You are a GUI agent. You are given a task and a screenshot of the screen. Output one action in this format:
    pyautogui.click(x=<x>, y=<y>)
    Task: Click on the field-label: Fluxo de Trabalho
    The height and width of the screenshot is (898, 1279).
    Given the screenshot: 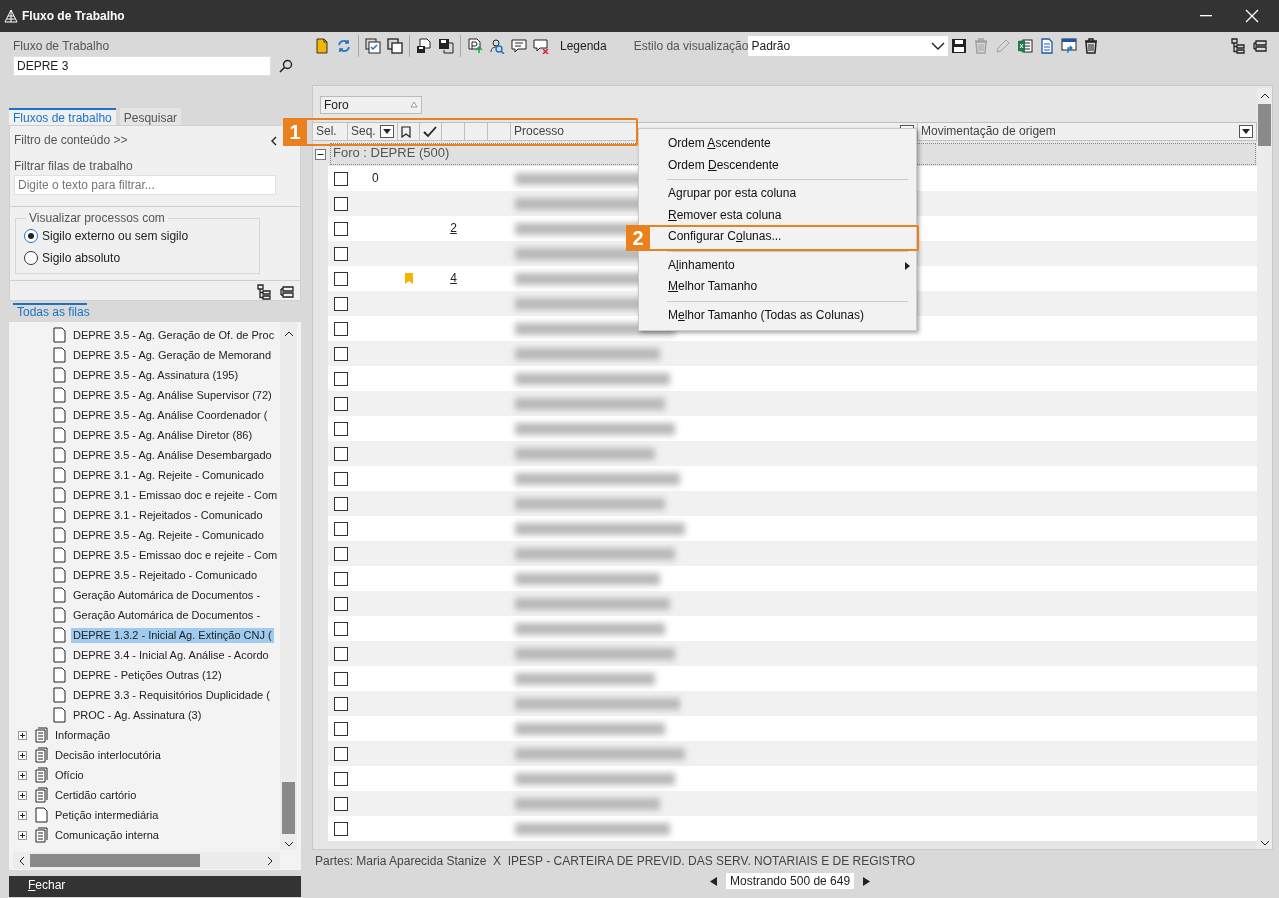 What is the action you would take?
    pyautogui.click(x=62, y=46)
    